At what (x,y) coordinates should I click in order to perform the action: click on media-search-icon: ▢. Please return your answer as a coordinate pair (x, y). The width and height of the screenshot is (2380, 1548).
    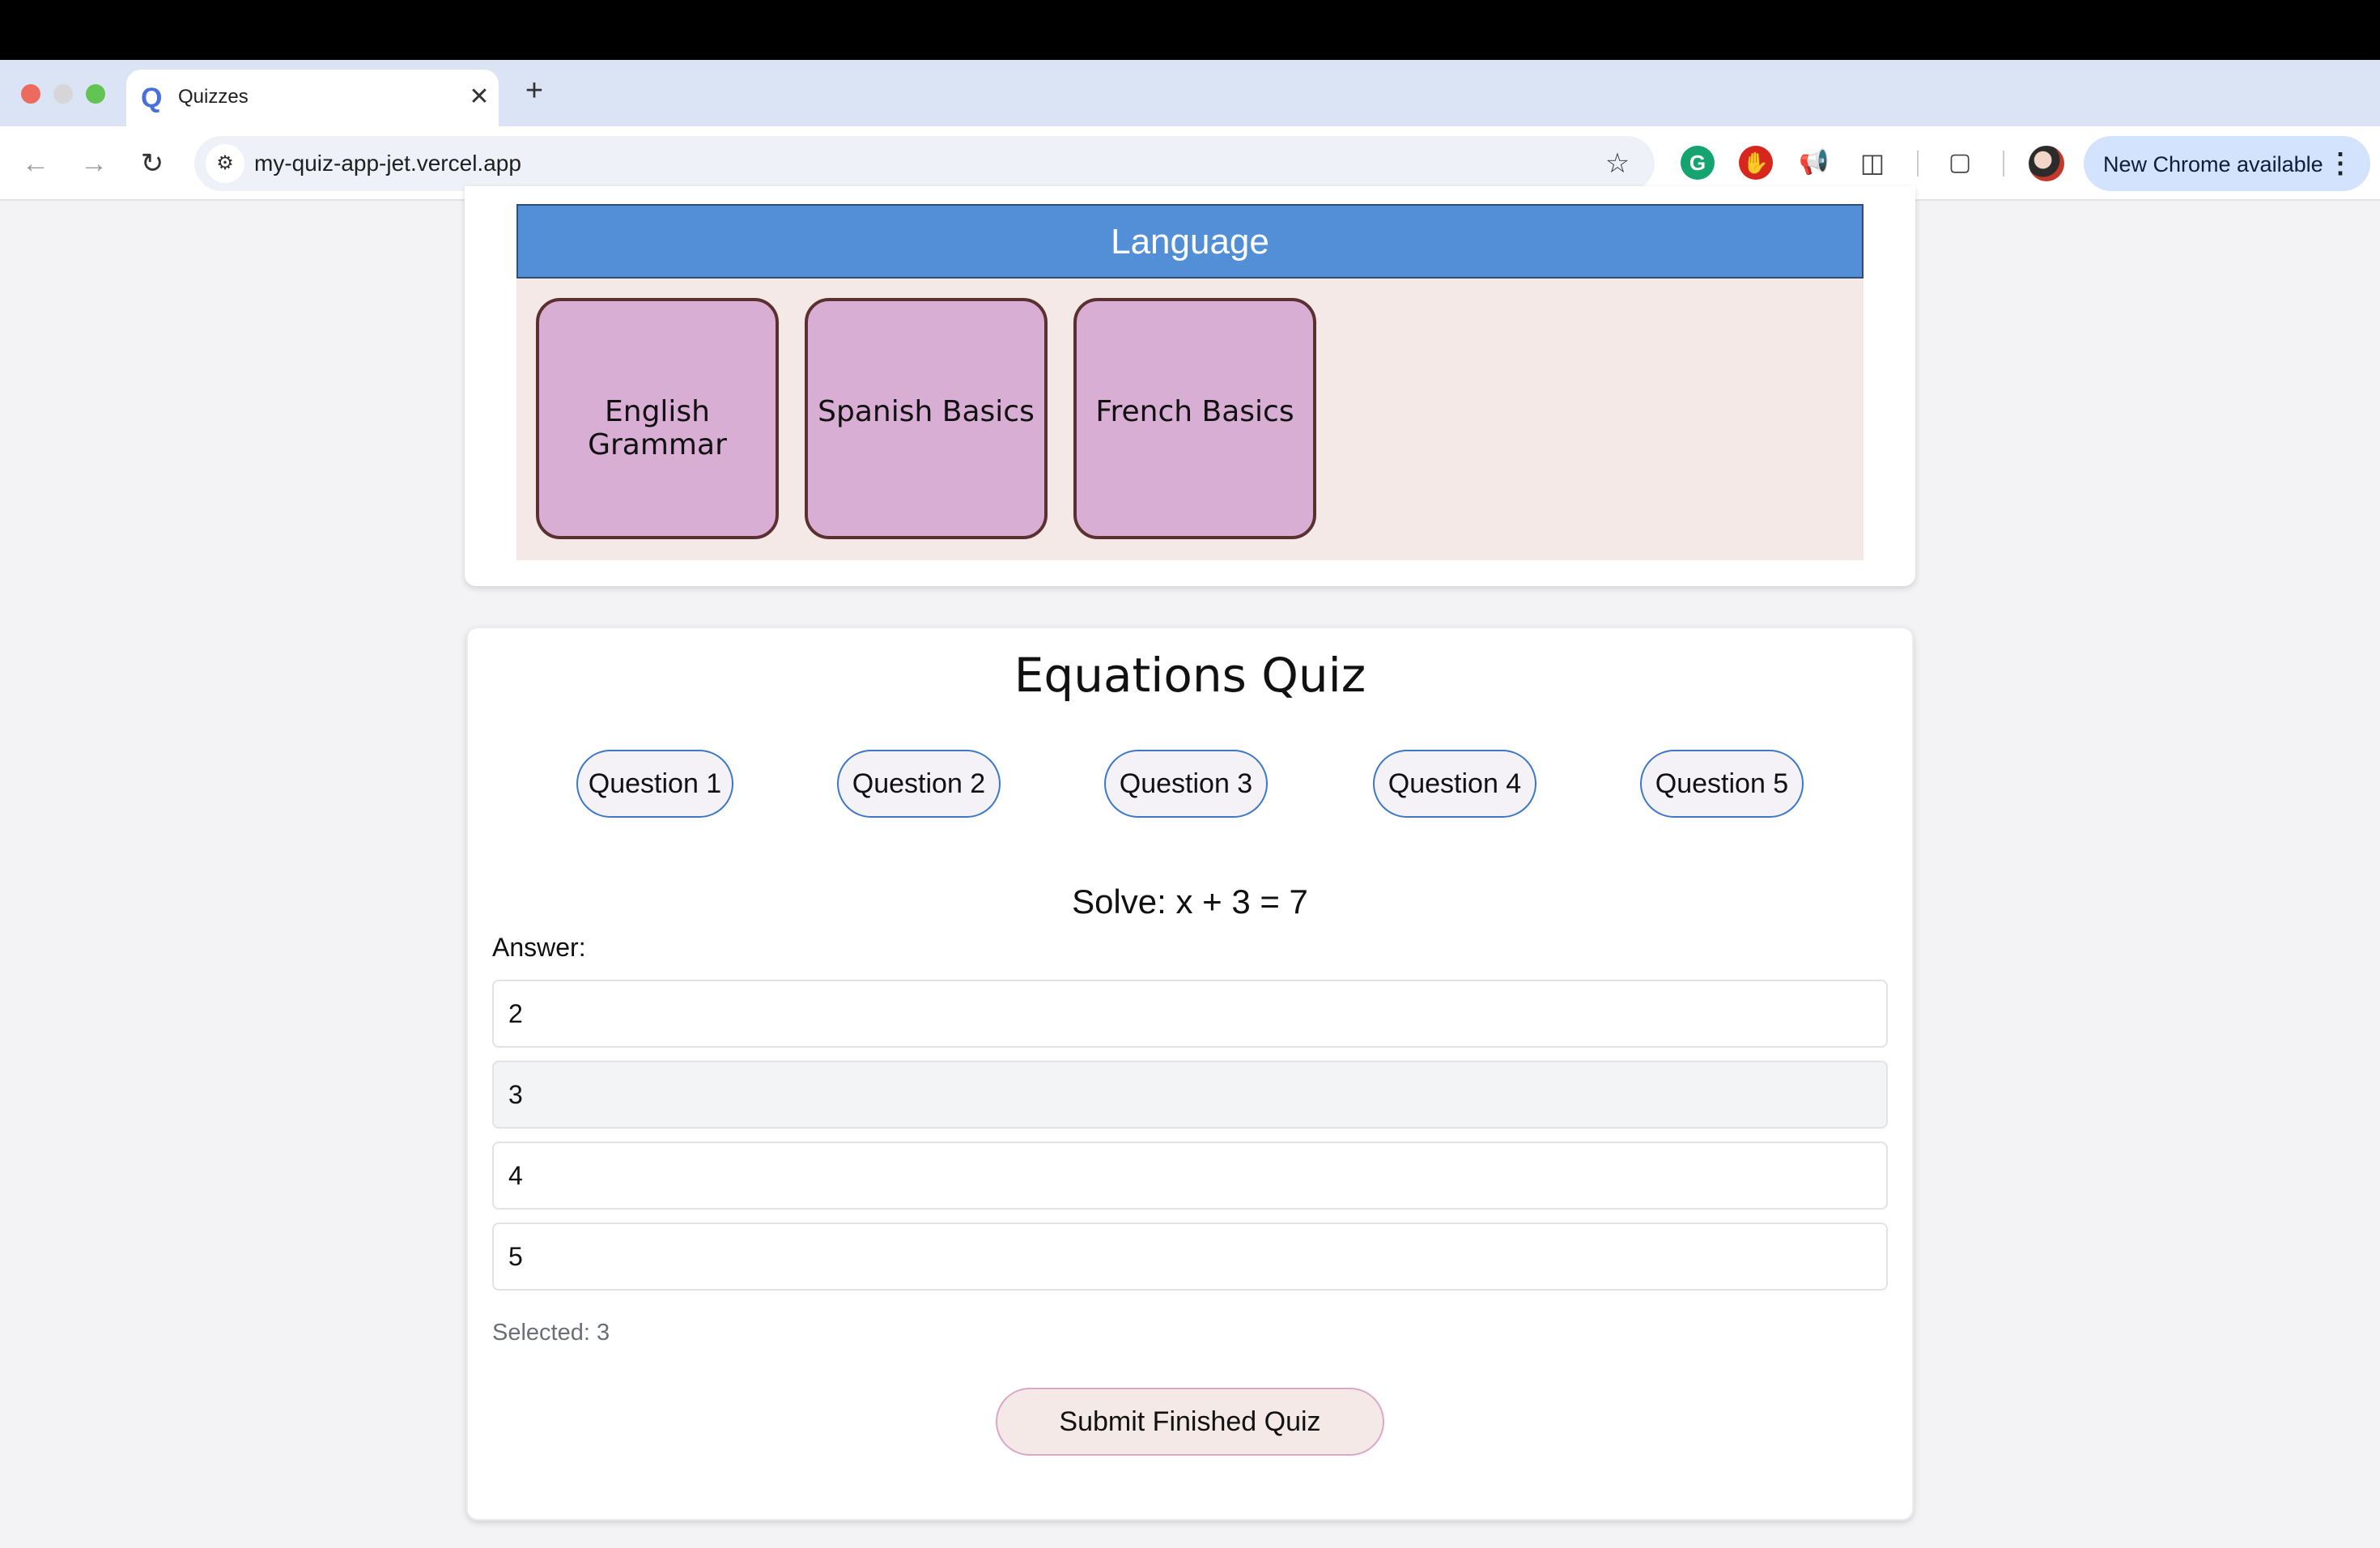
    Looking at the image, I should click on (1960, 163).